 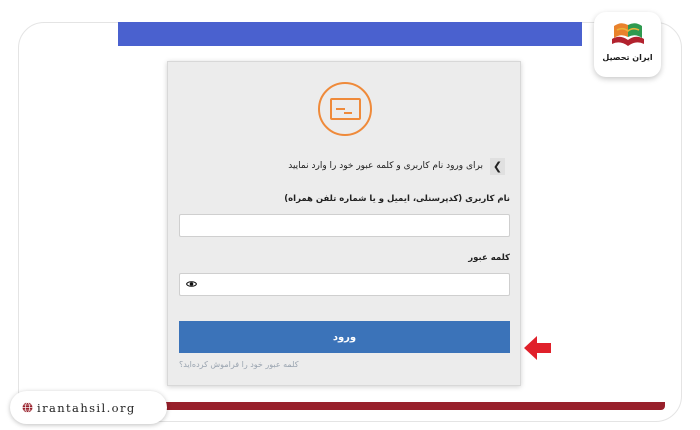 I want to click on arrow-left-icon, so click(x=537, y=348).